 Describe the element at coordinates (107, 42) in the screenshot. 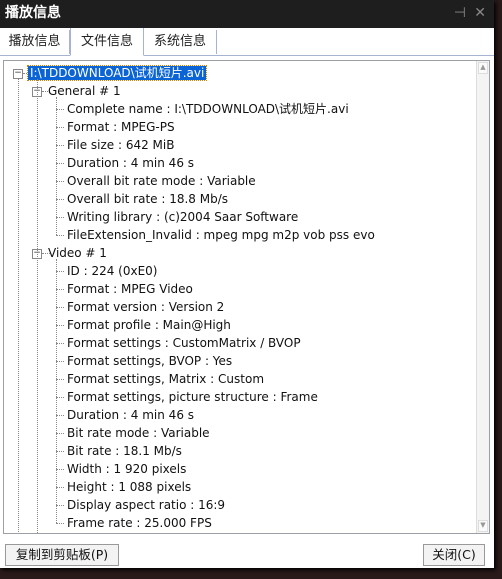

I see `tab-file-info: 文件信息` at that location.